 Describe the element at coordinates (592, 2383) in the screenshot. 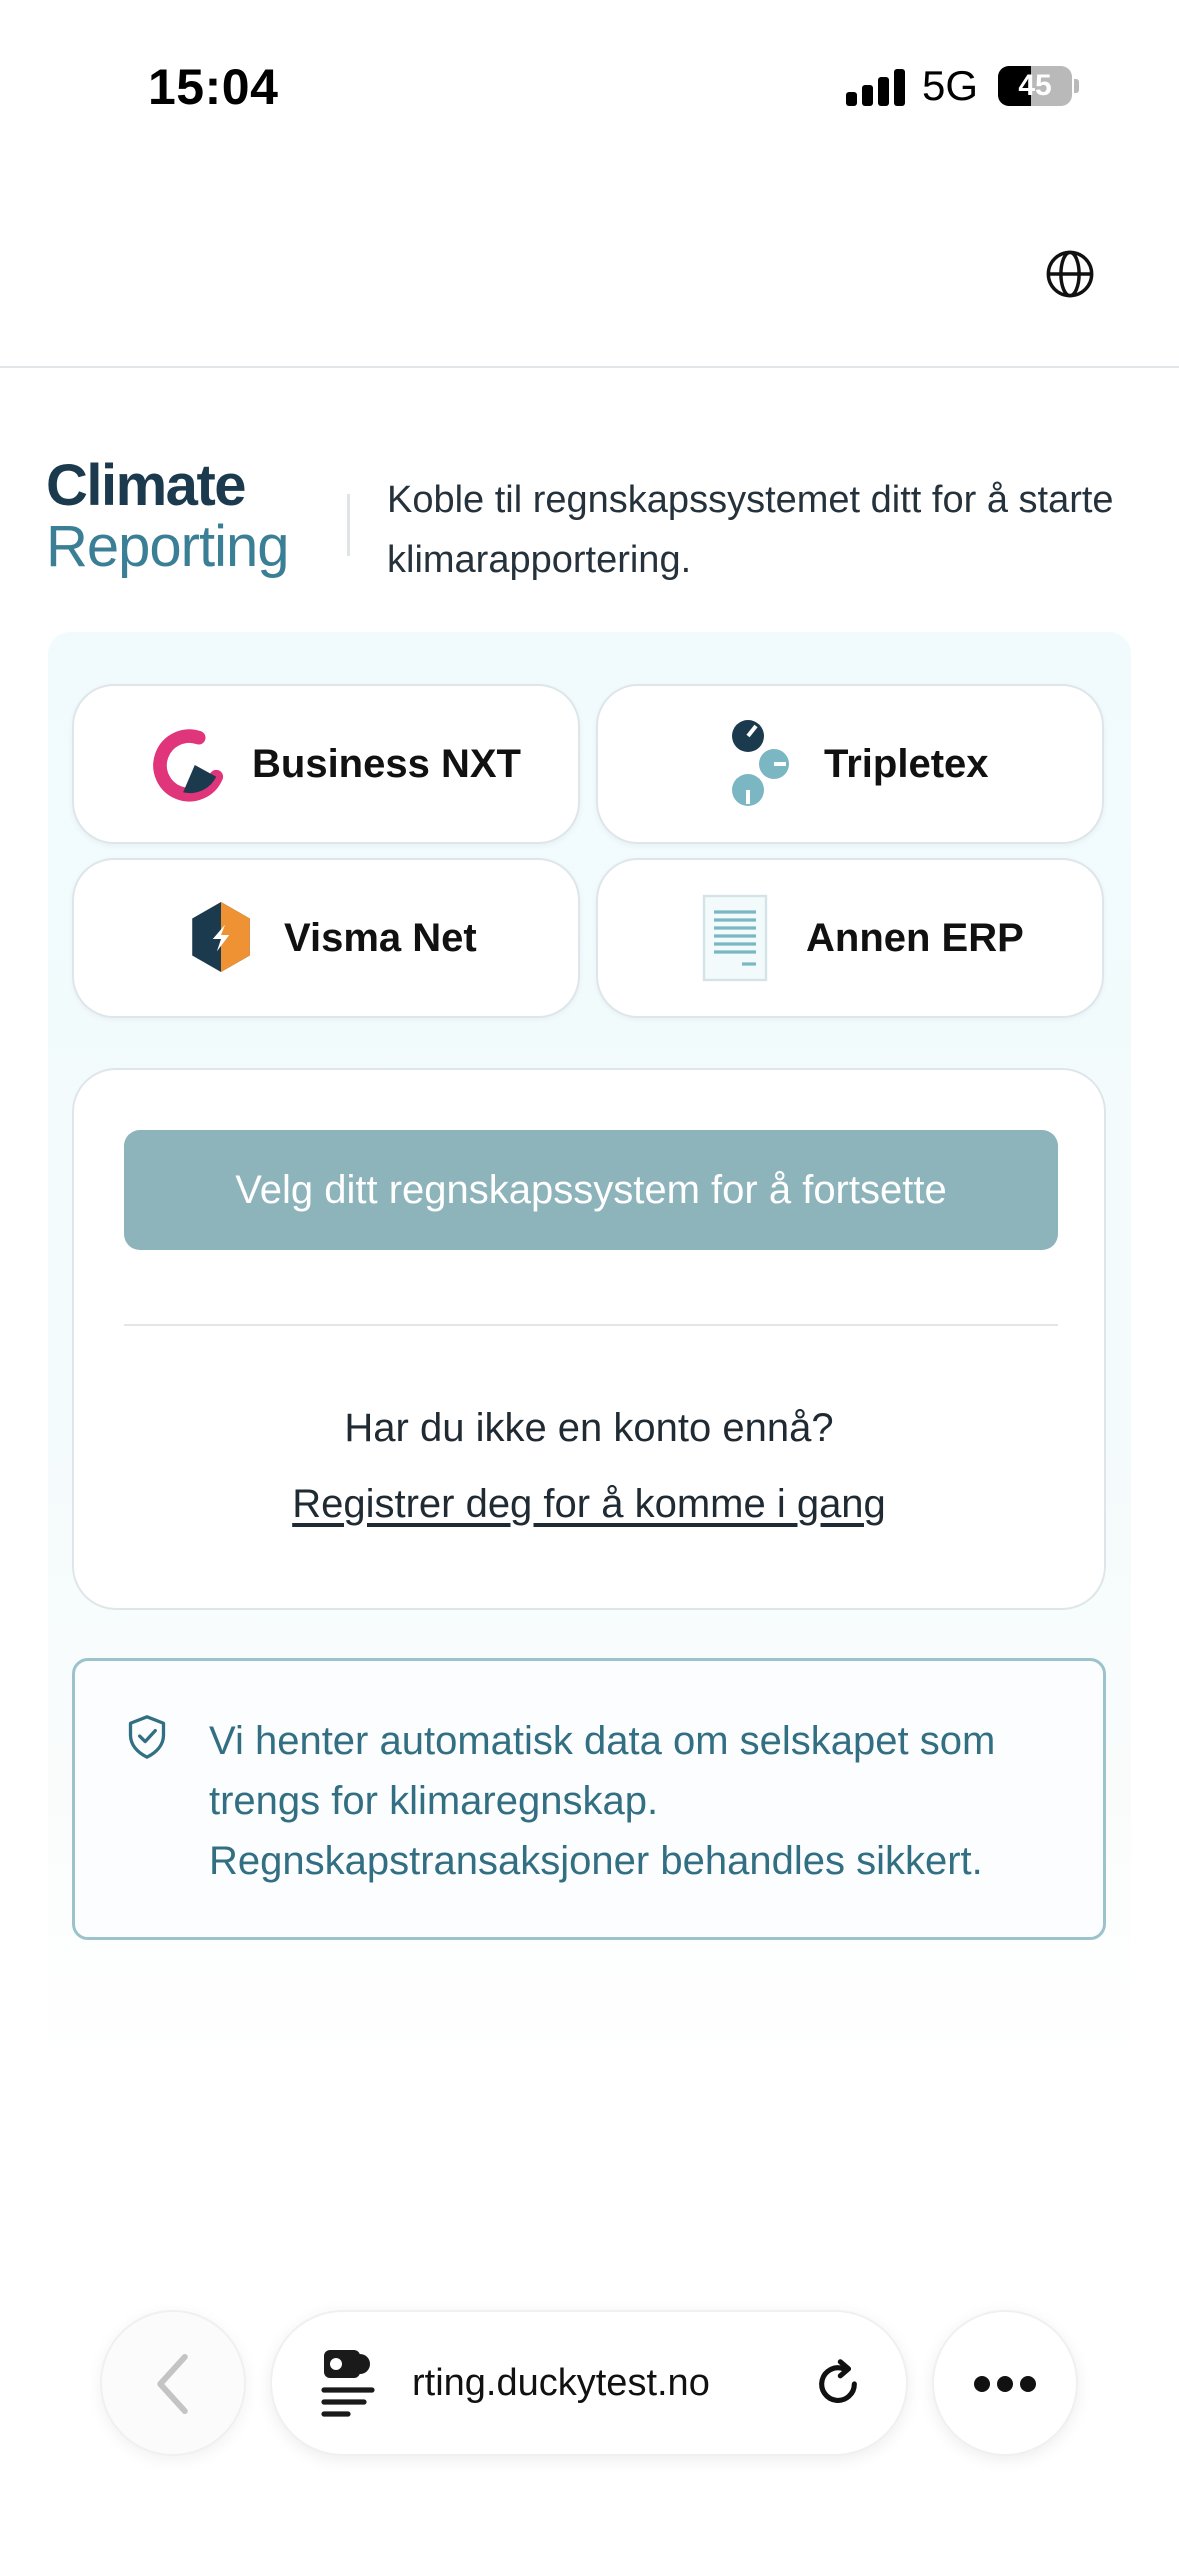

I see `url-text: rting.duckytest.no` at that location.